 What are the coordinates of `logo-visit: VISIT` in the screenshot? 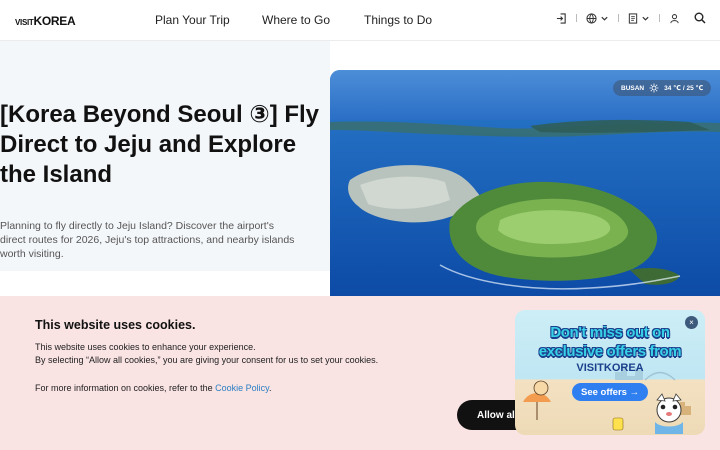 It's located at (24, 22).